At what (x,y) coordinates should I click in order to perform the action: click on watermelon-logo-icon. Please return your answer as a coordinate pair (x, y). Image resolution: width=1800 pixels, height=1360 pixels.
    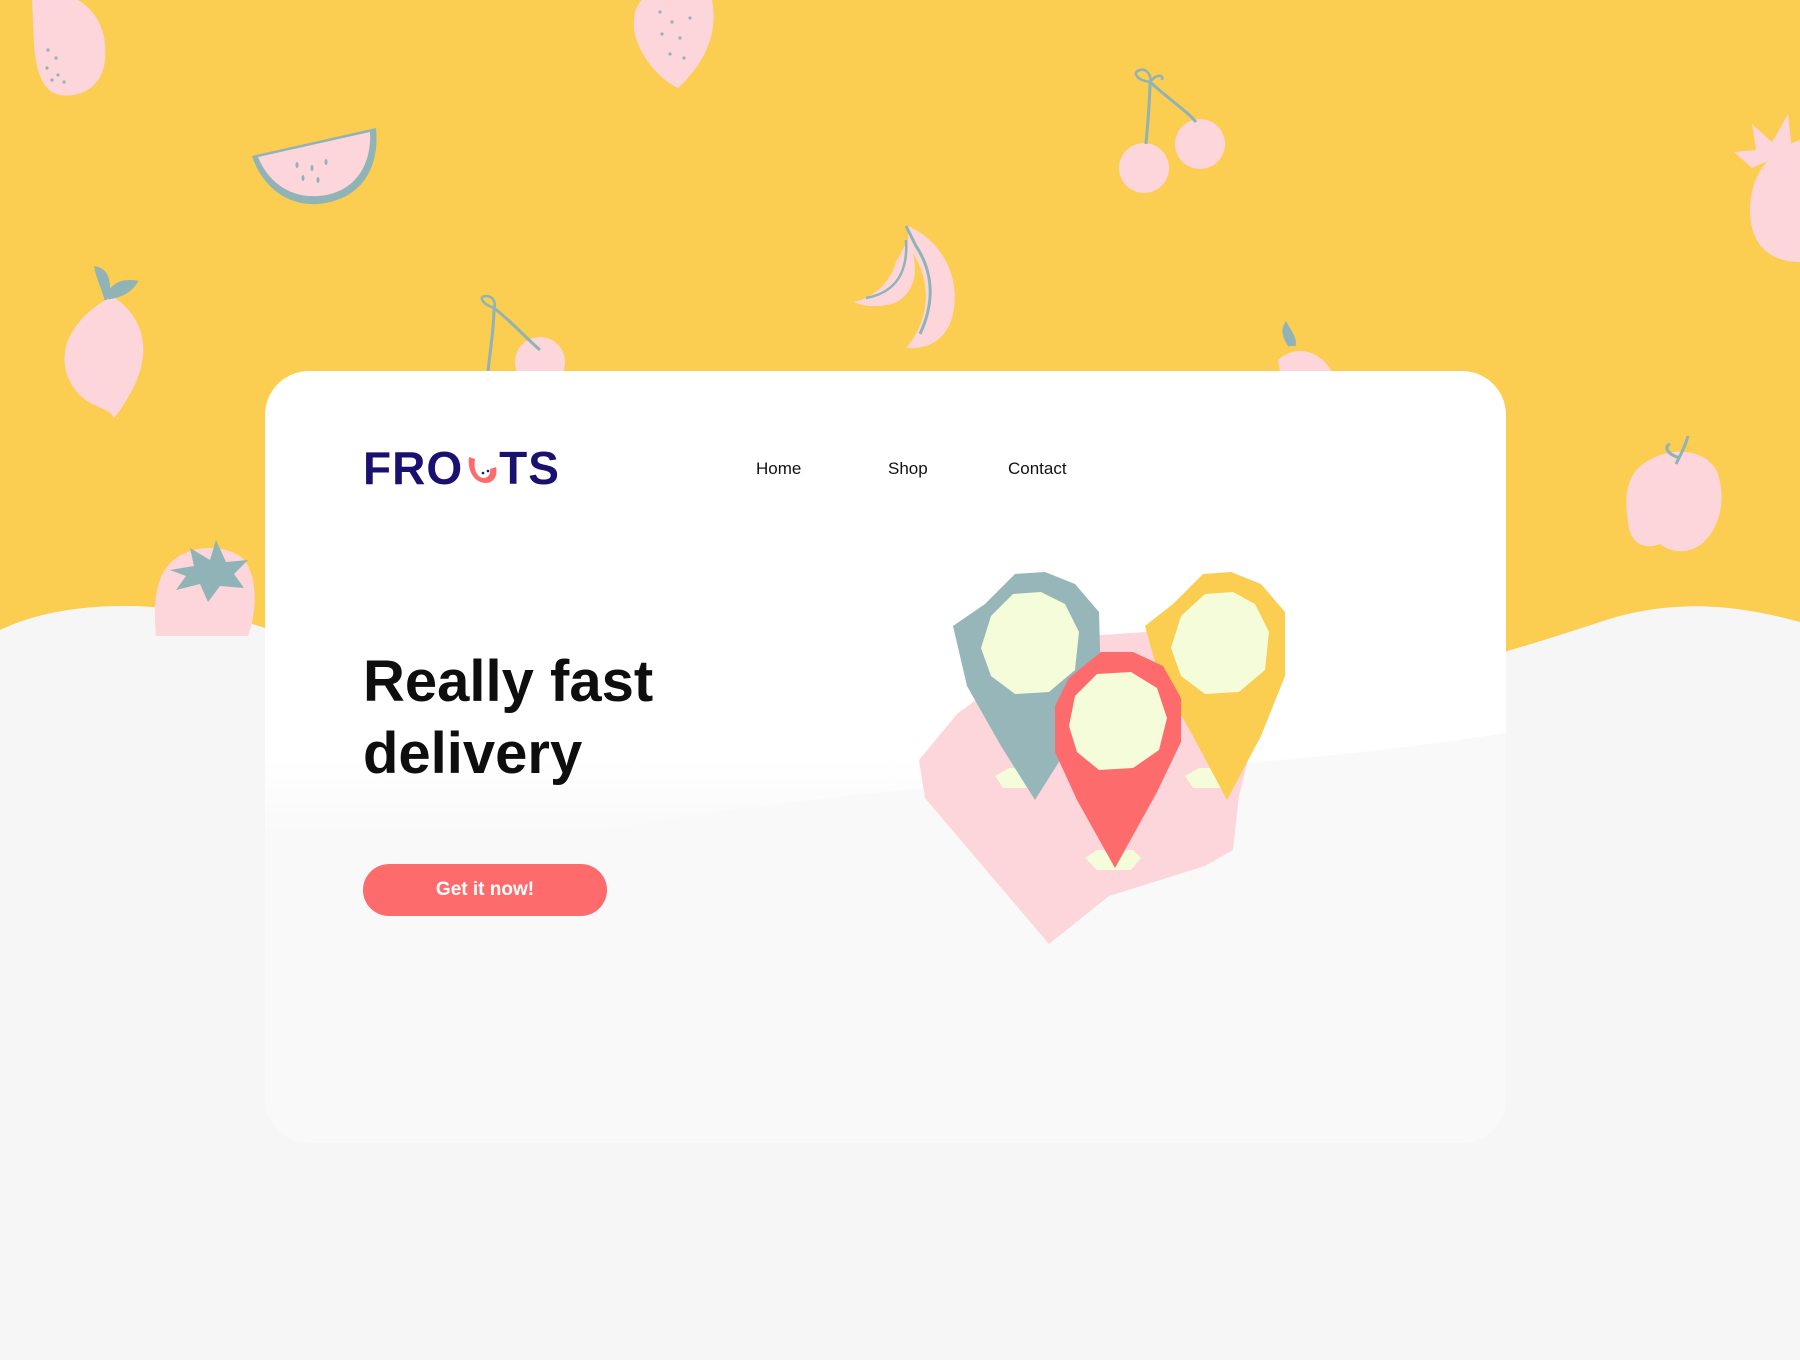
    Looking at the image, I should click on (482, 470).